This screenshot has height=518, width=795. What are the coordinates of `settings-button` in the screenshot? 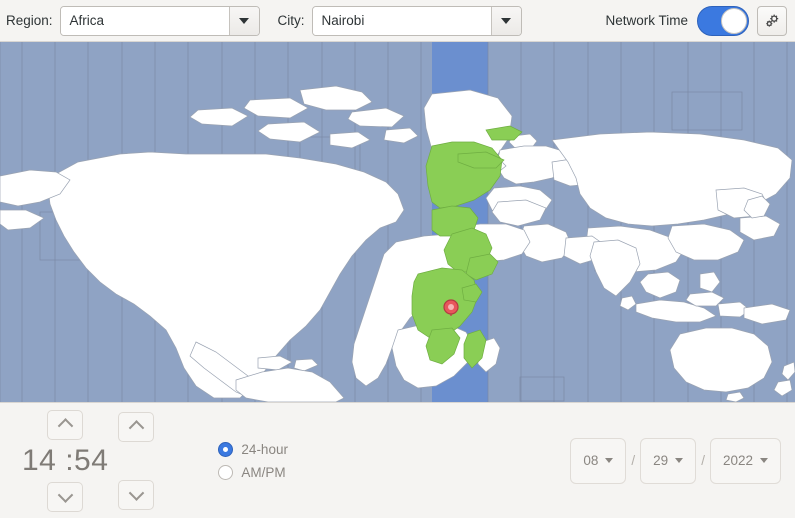 It's located at (772, 20).